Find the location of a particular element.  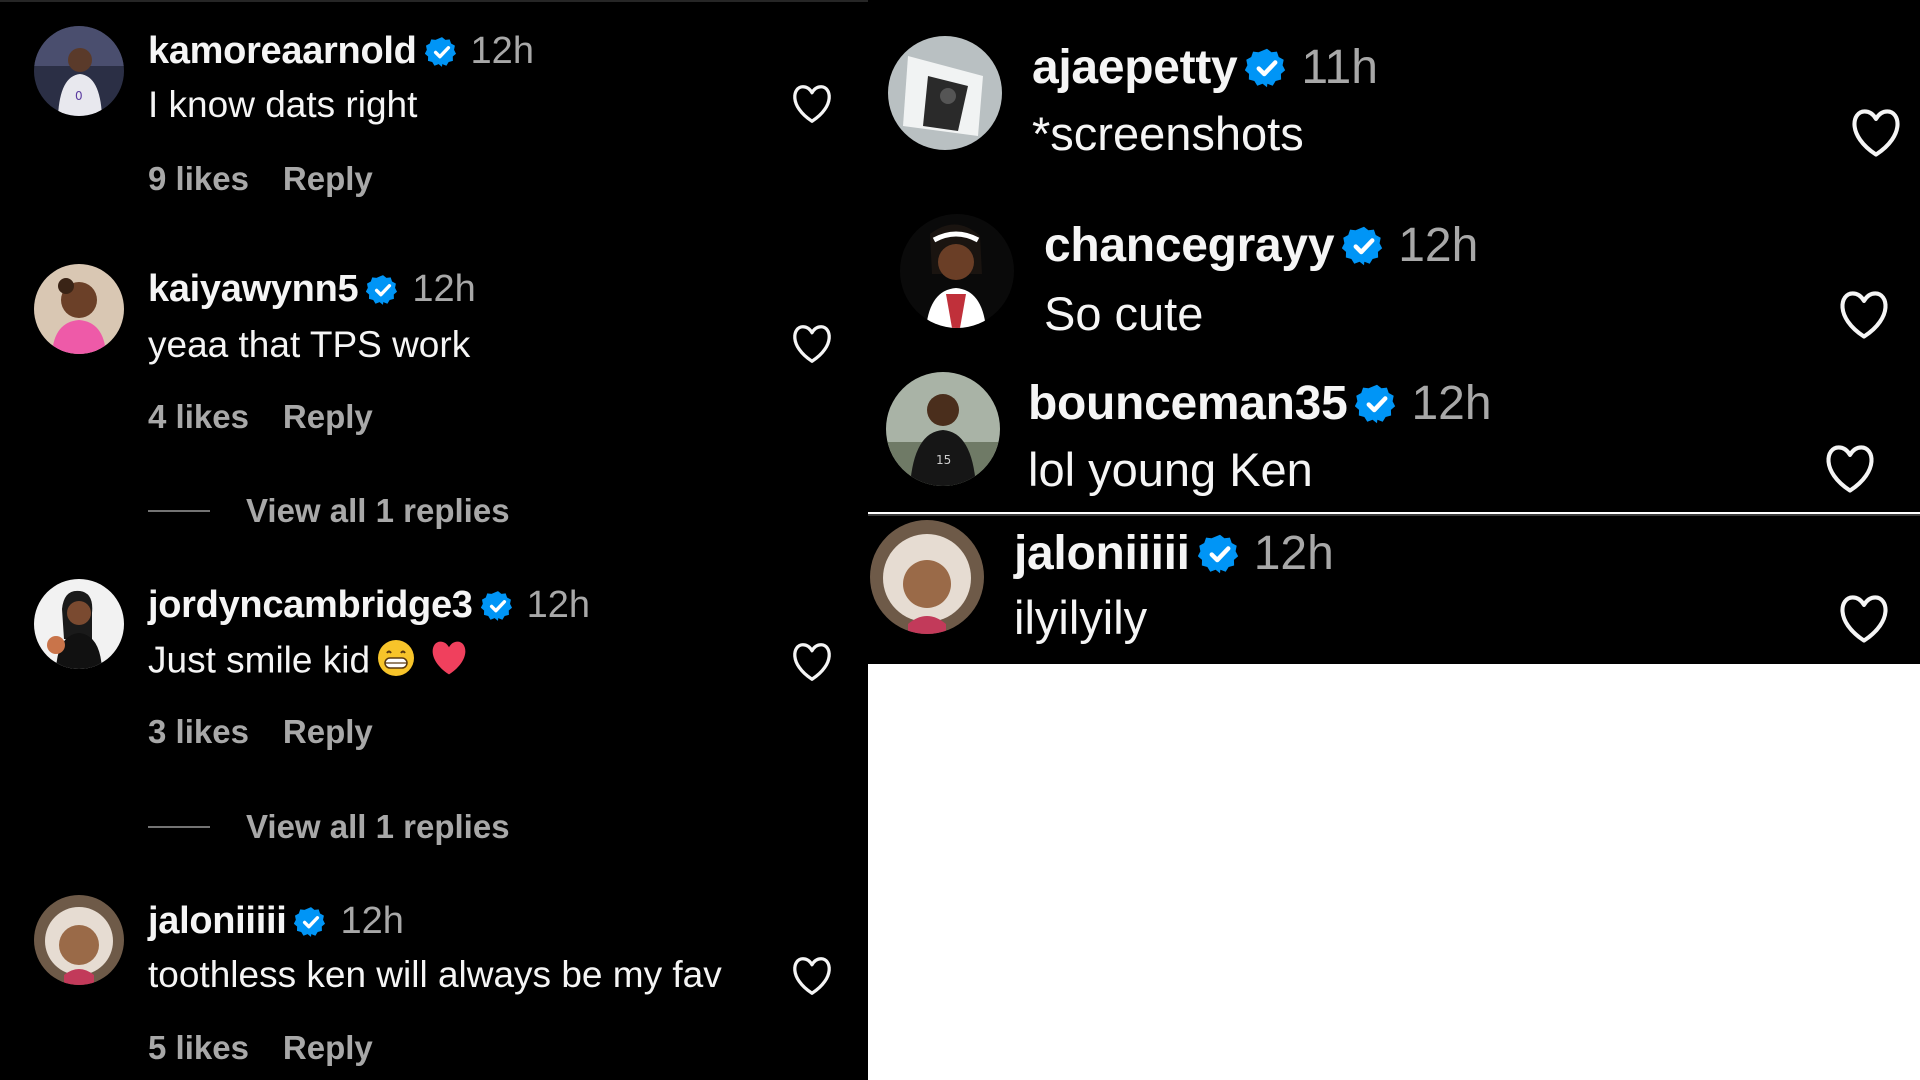

avatar: 0 is located at coordinates (79, 71).